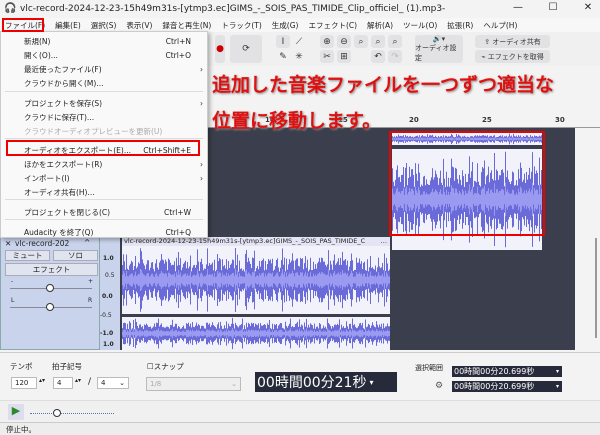 The width and height of the screenshot is (600, 435). I want to click on file-menu-item: インポート(I) ›, so click(104, 178).